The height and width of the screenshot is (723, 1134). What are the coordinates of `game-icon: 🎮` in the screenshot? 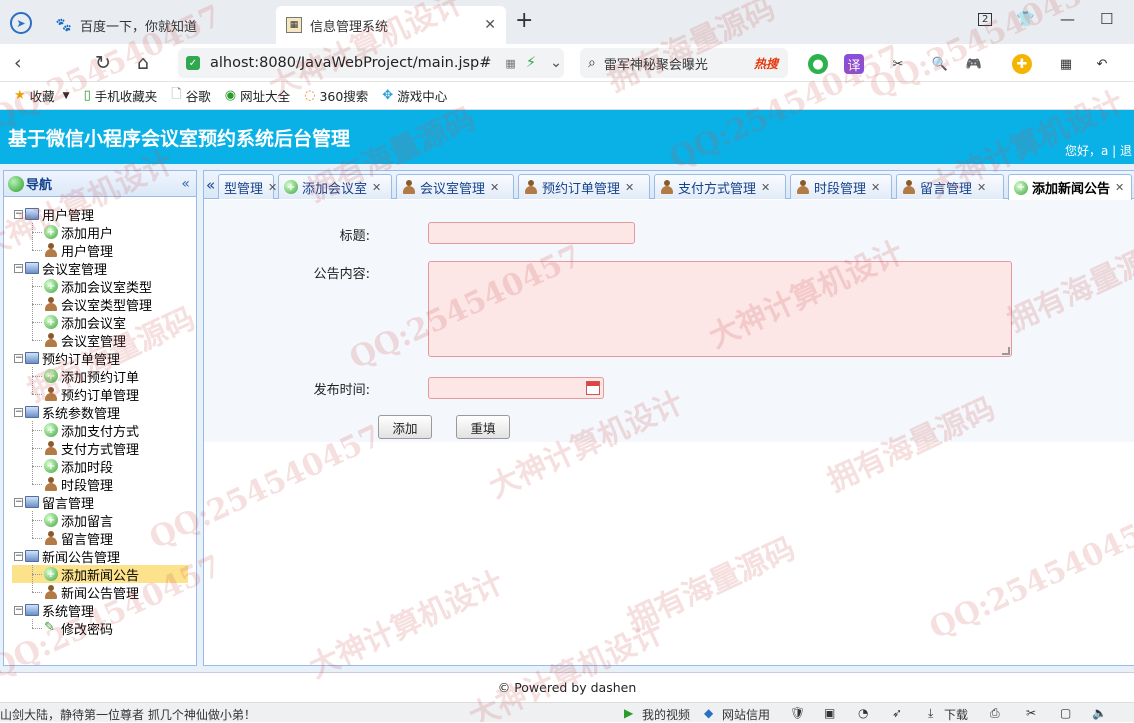 It's located at (974, 64).